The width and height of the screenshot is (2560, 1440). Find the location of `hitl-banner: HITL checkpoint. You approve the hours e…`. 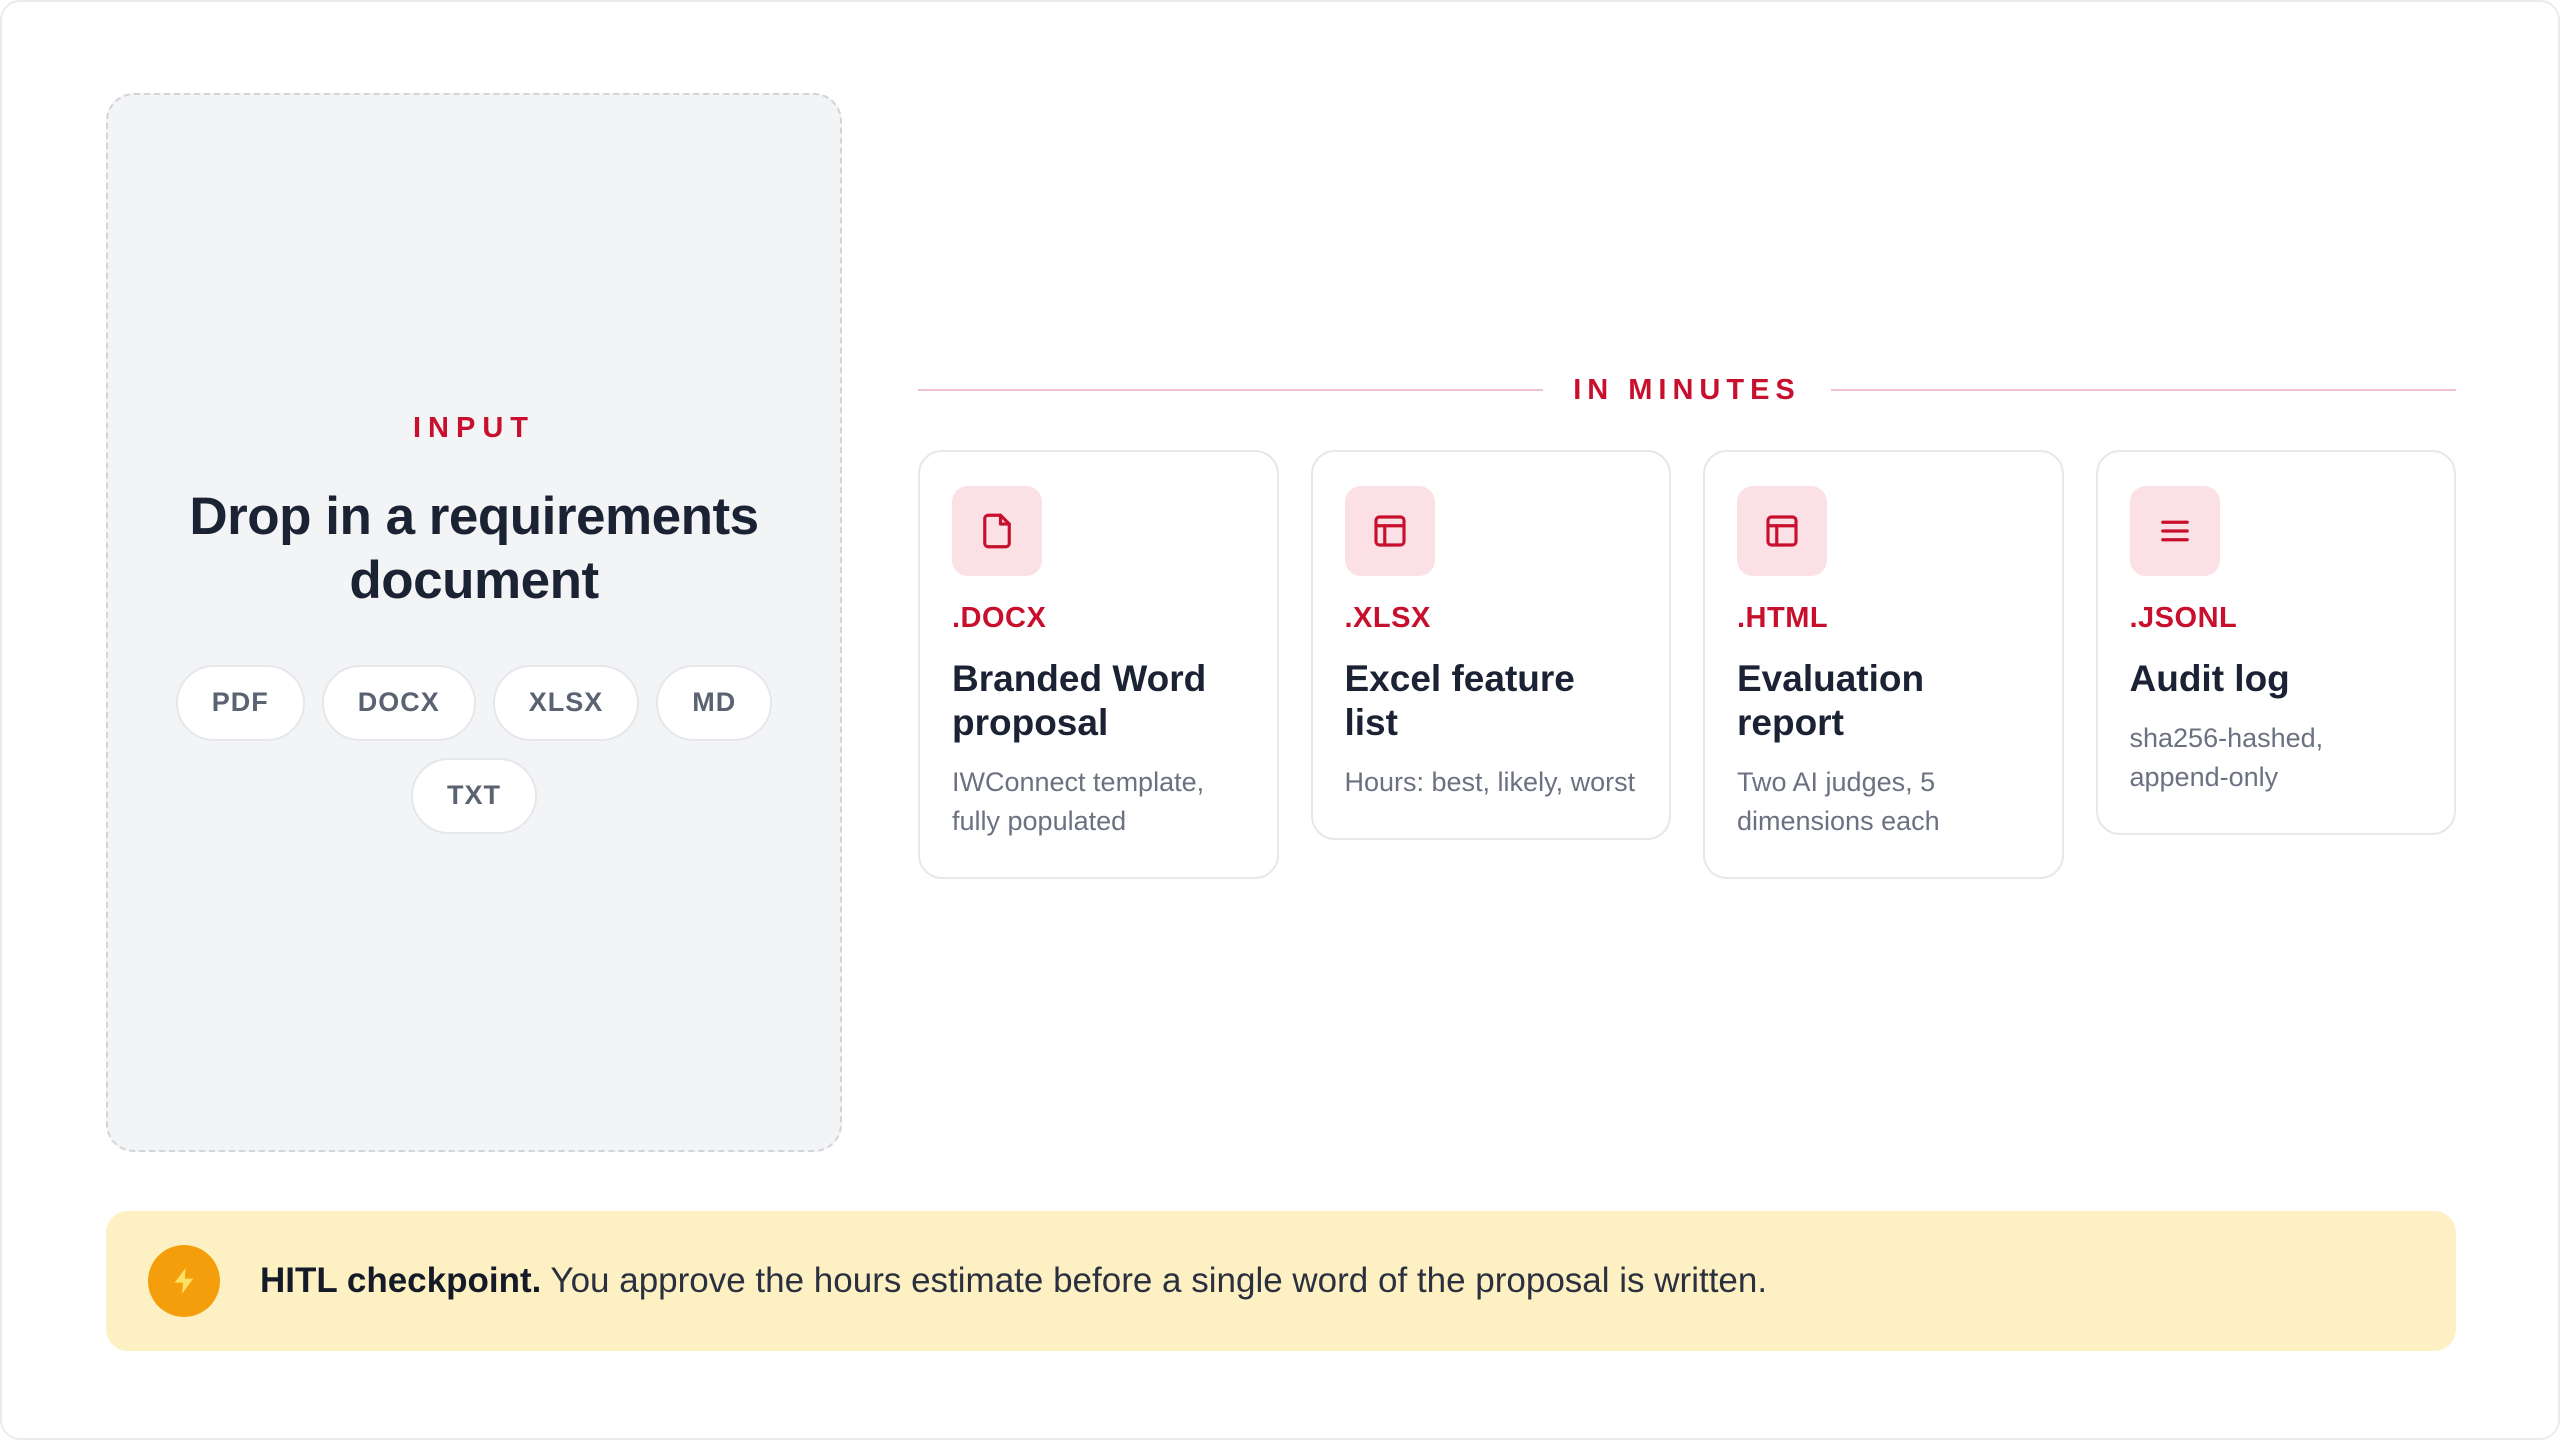

hitl-banner: HITL checkpoint. You approve the hours e… is located at coordinates (1281, 1281).